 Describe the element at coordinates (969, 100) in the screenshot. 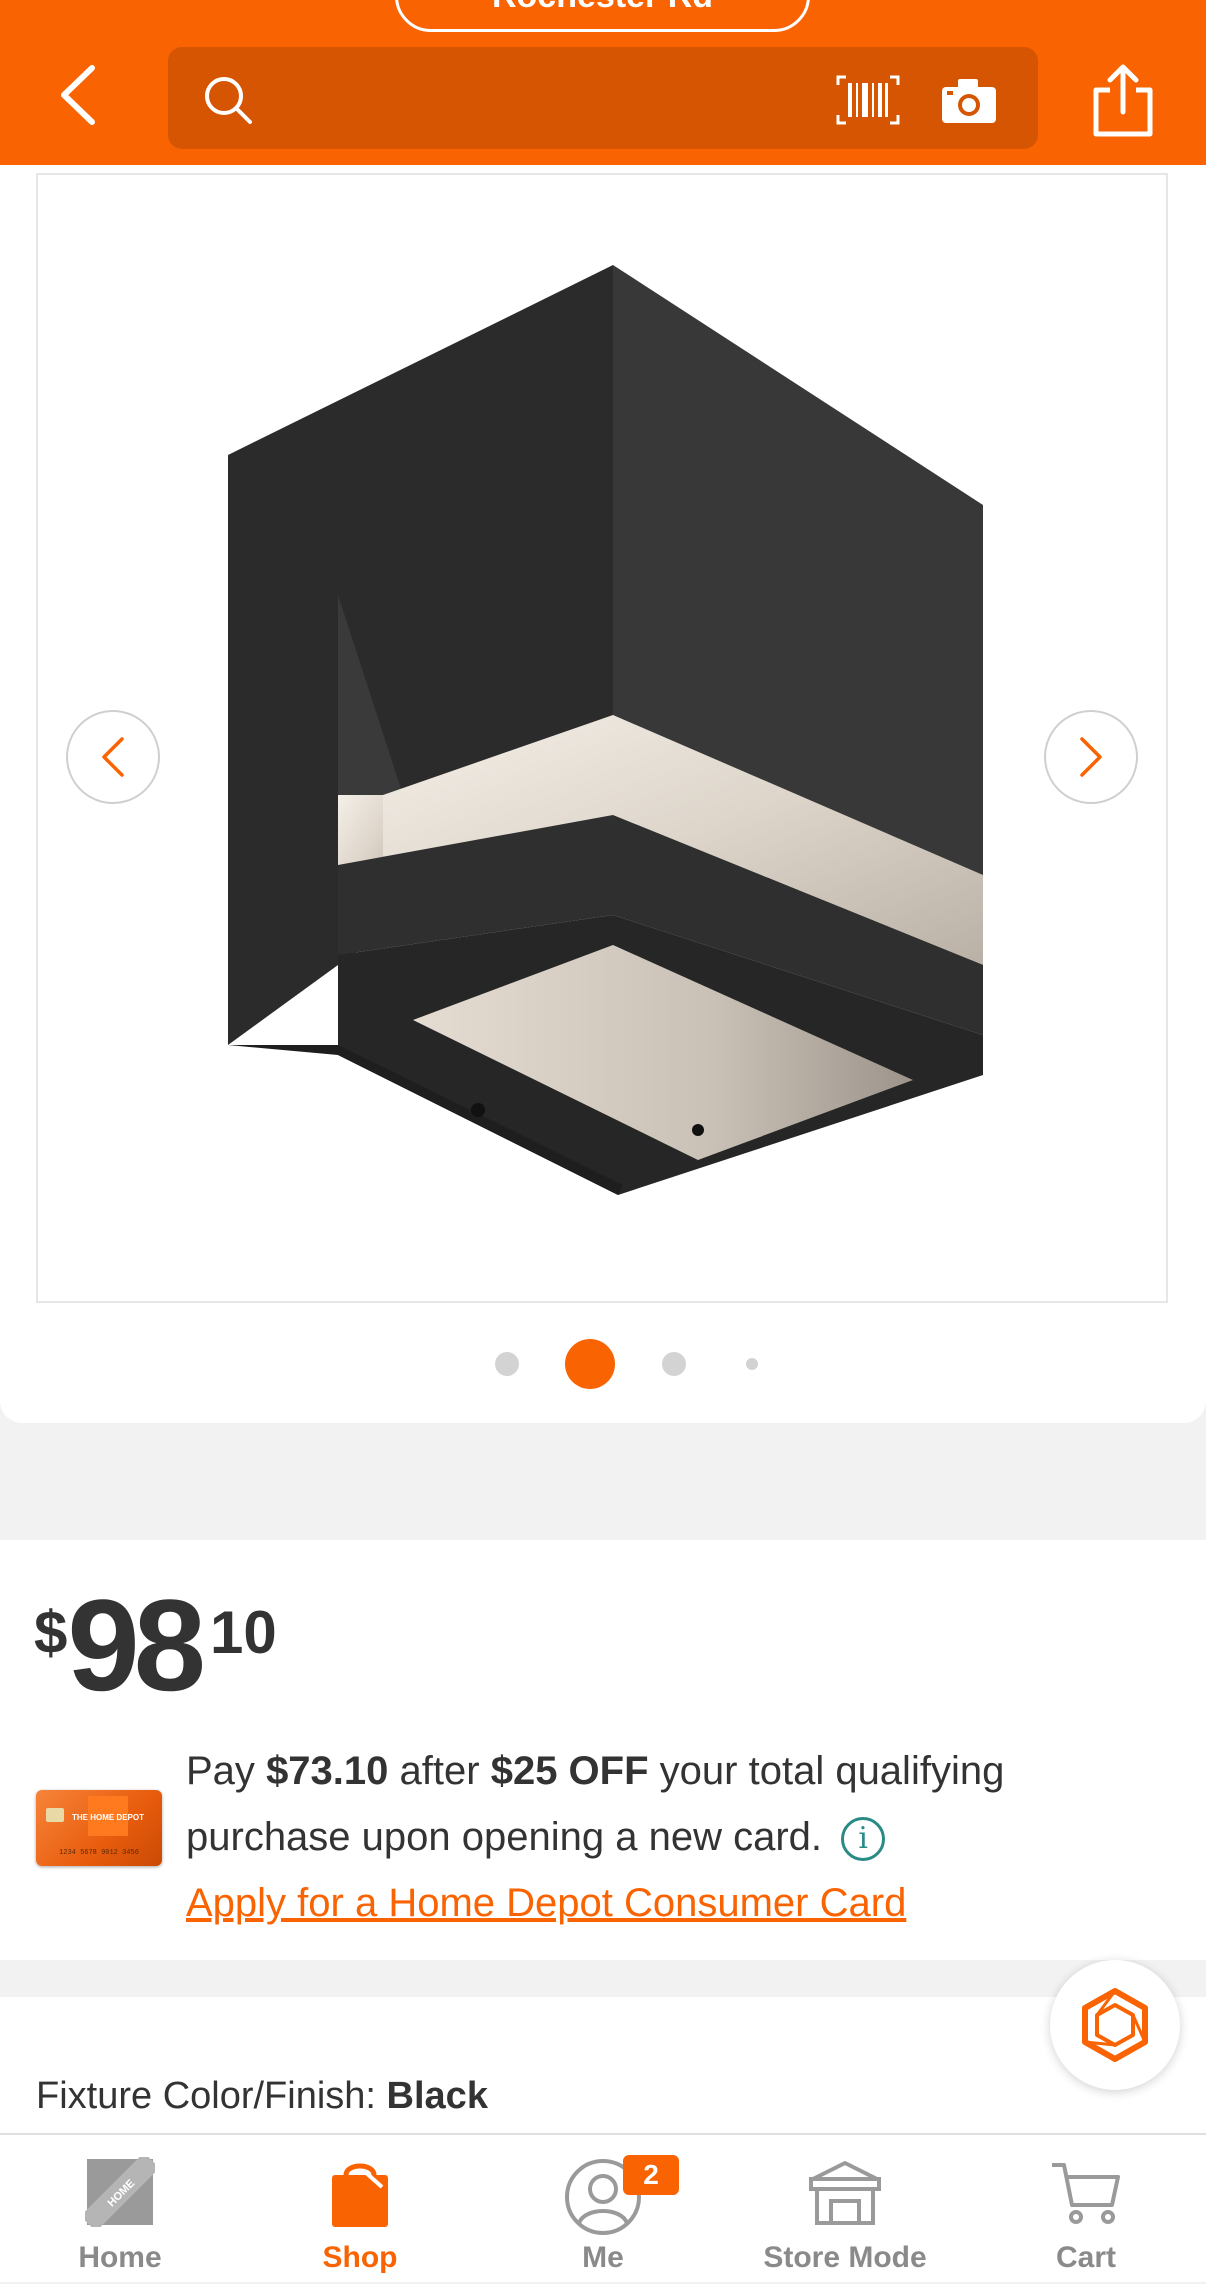

I see `camera-icon` at that location.